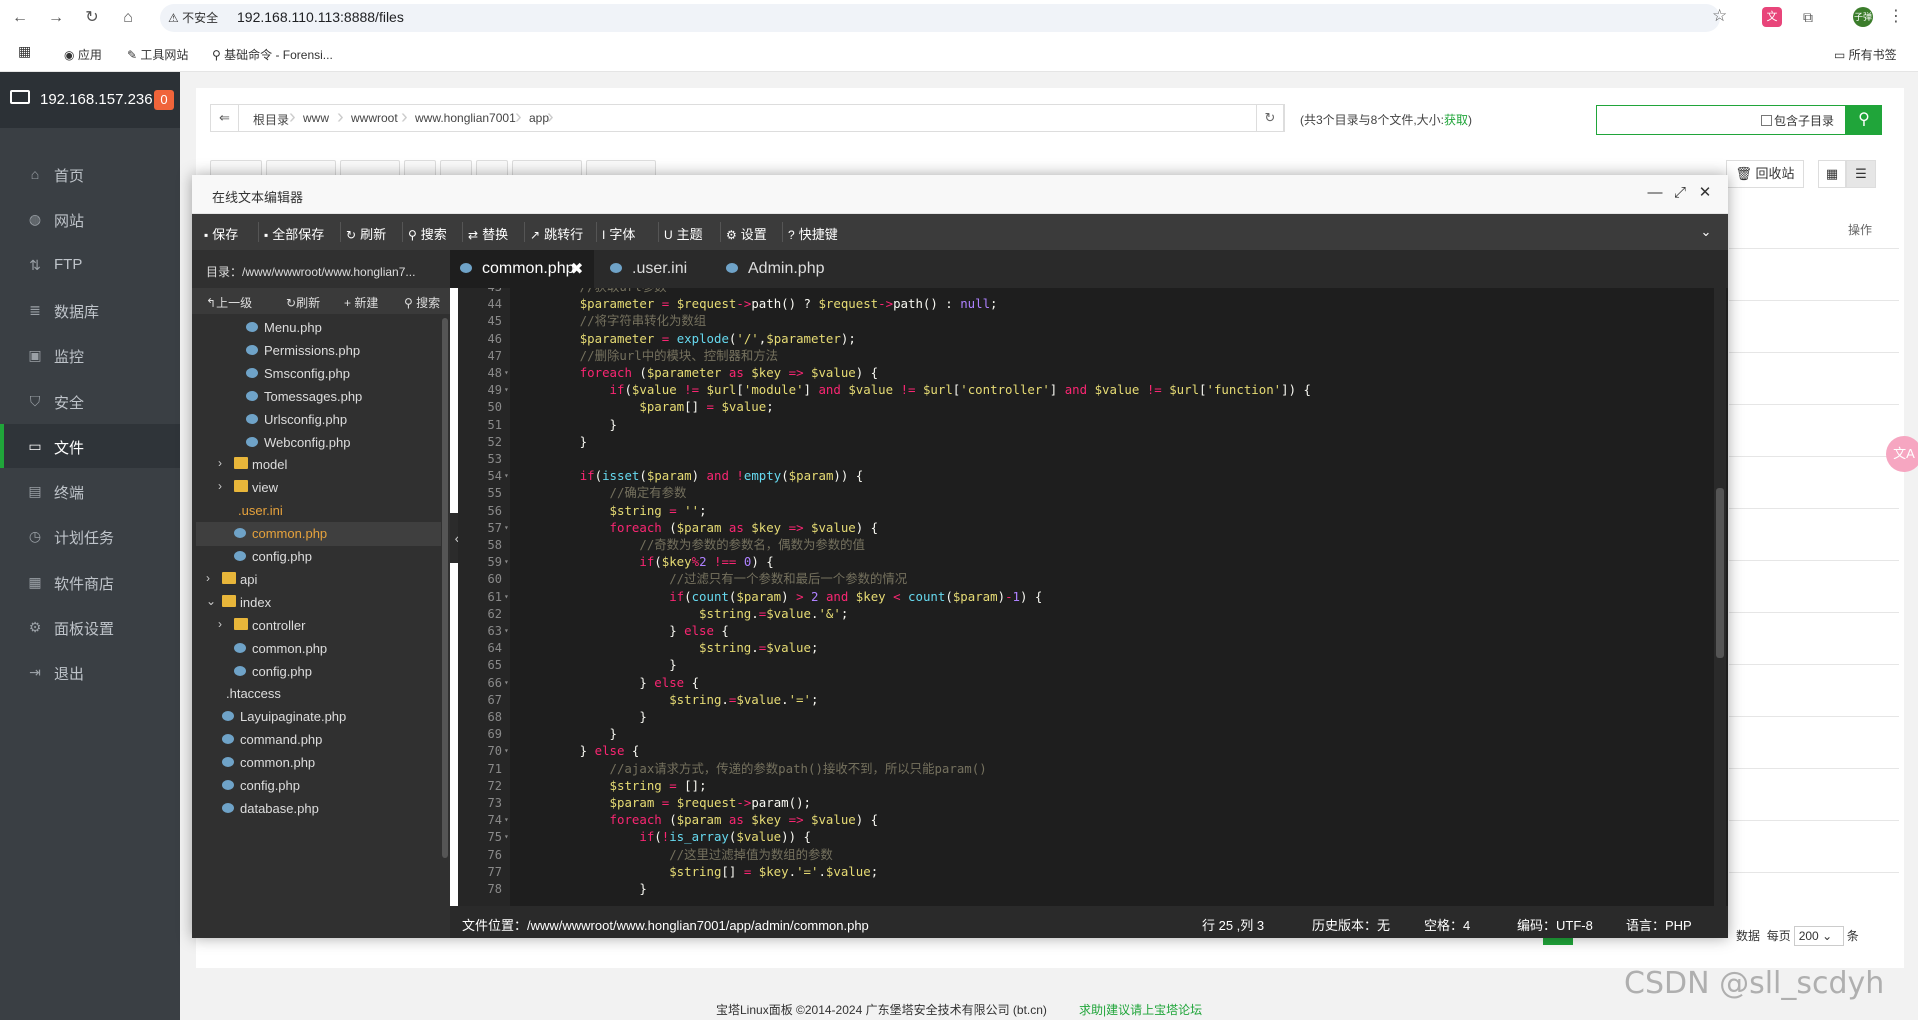 The image size is (1918, 1020). What do you see at coordinates (813, 233) in the screenshot?
I see `editor-toolbar-button: ? 快捷键` at bounding box center [813, 233].